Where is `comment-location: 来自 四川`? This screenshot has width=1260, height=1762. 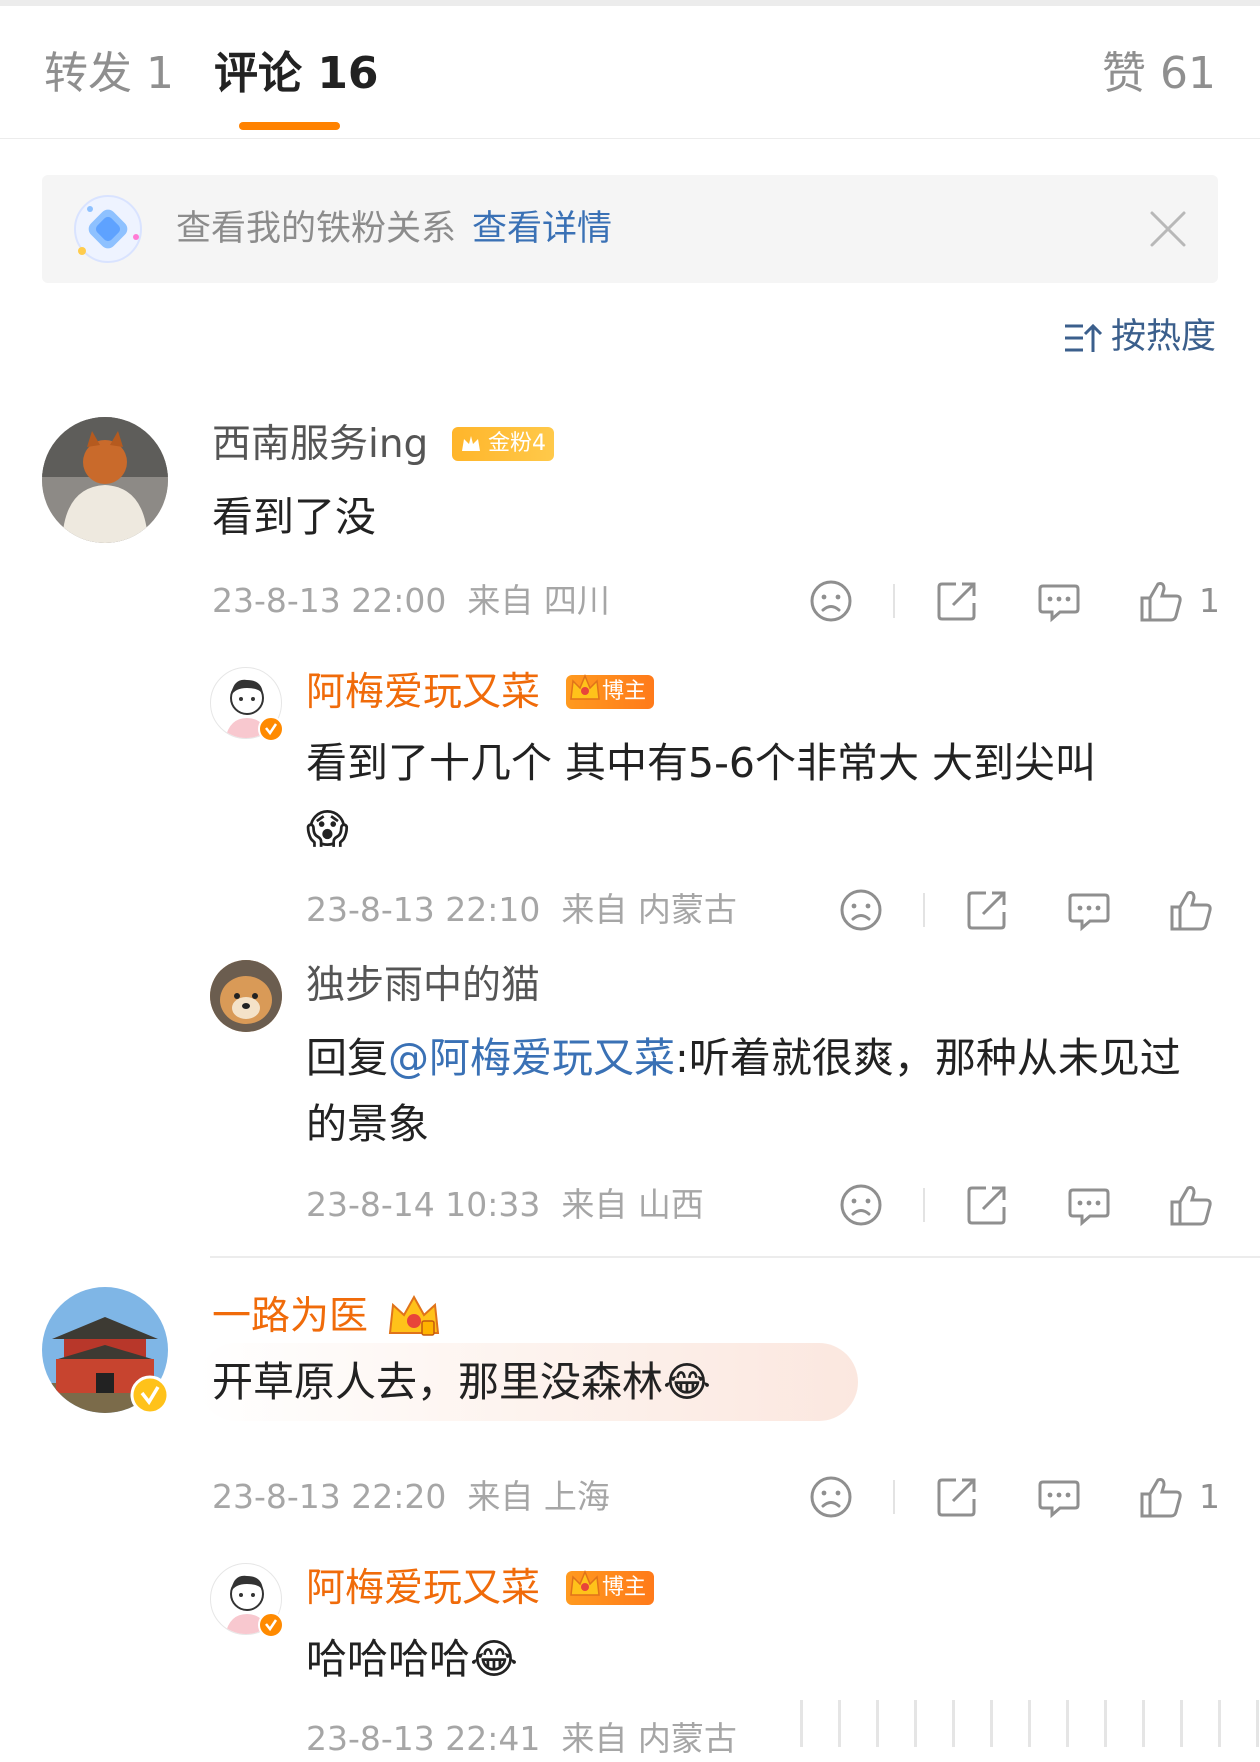 comment-location: 来自 四川 is located at coordinates (538, 600).